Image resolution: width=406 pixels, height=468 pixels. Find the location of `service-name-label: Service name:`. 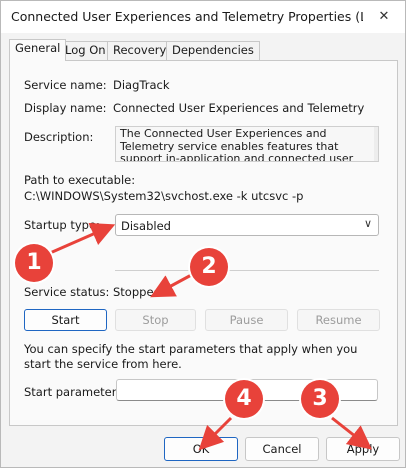

service-name-label: Service name: is located at coordinates (65, 85).